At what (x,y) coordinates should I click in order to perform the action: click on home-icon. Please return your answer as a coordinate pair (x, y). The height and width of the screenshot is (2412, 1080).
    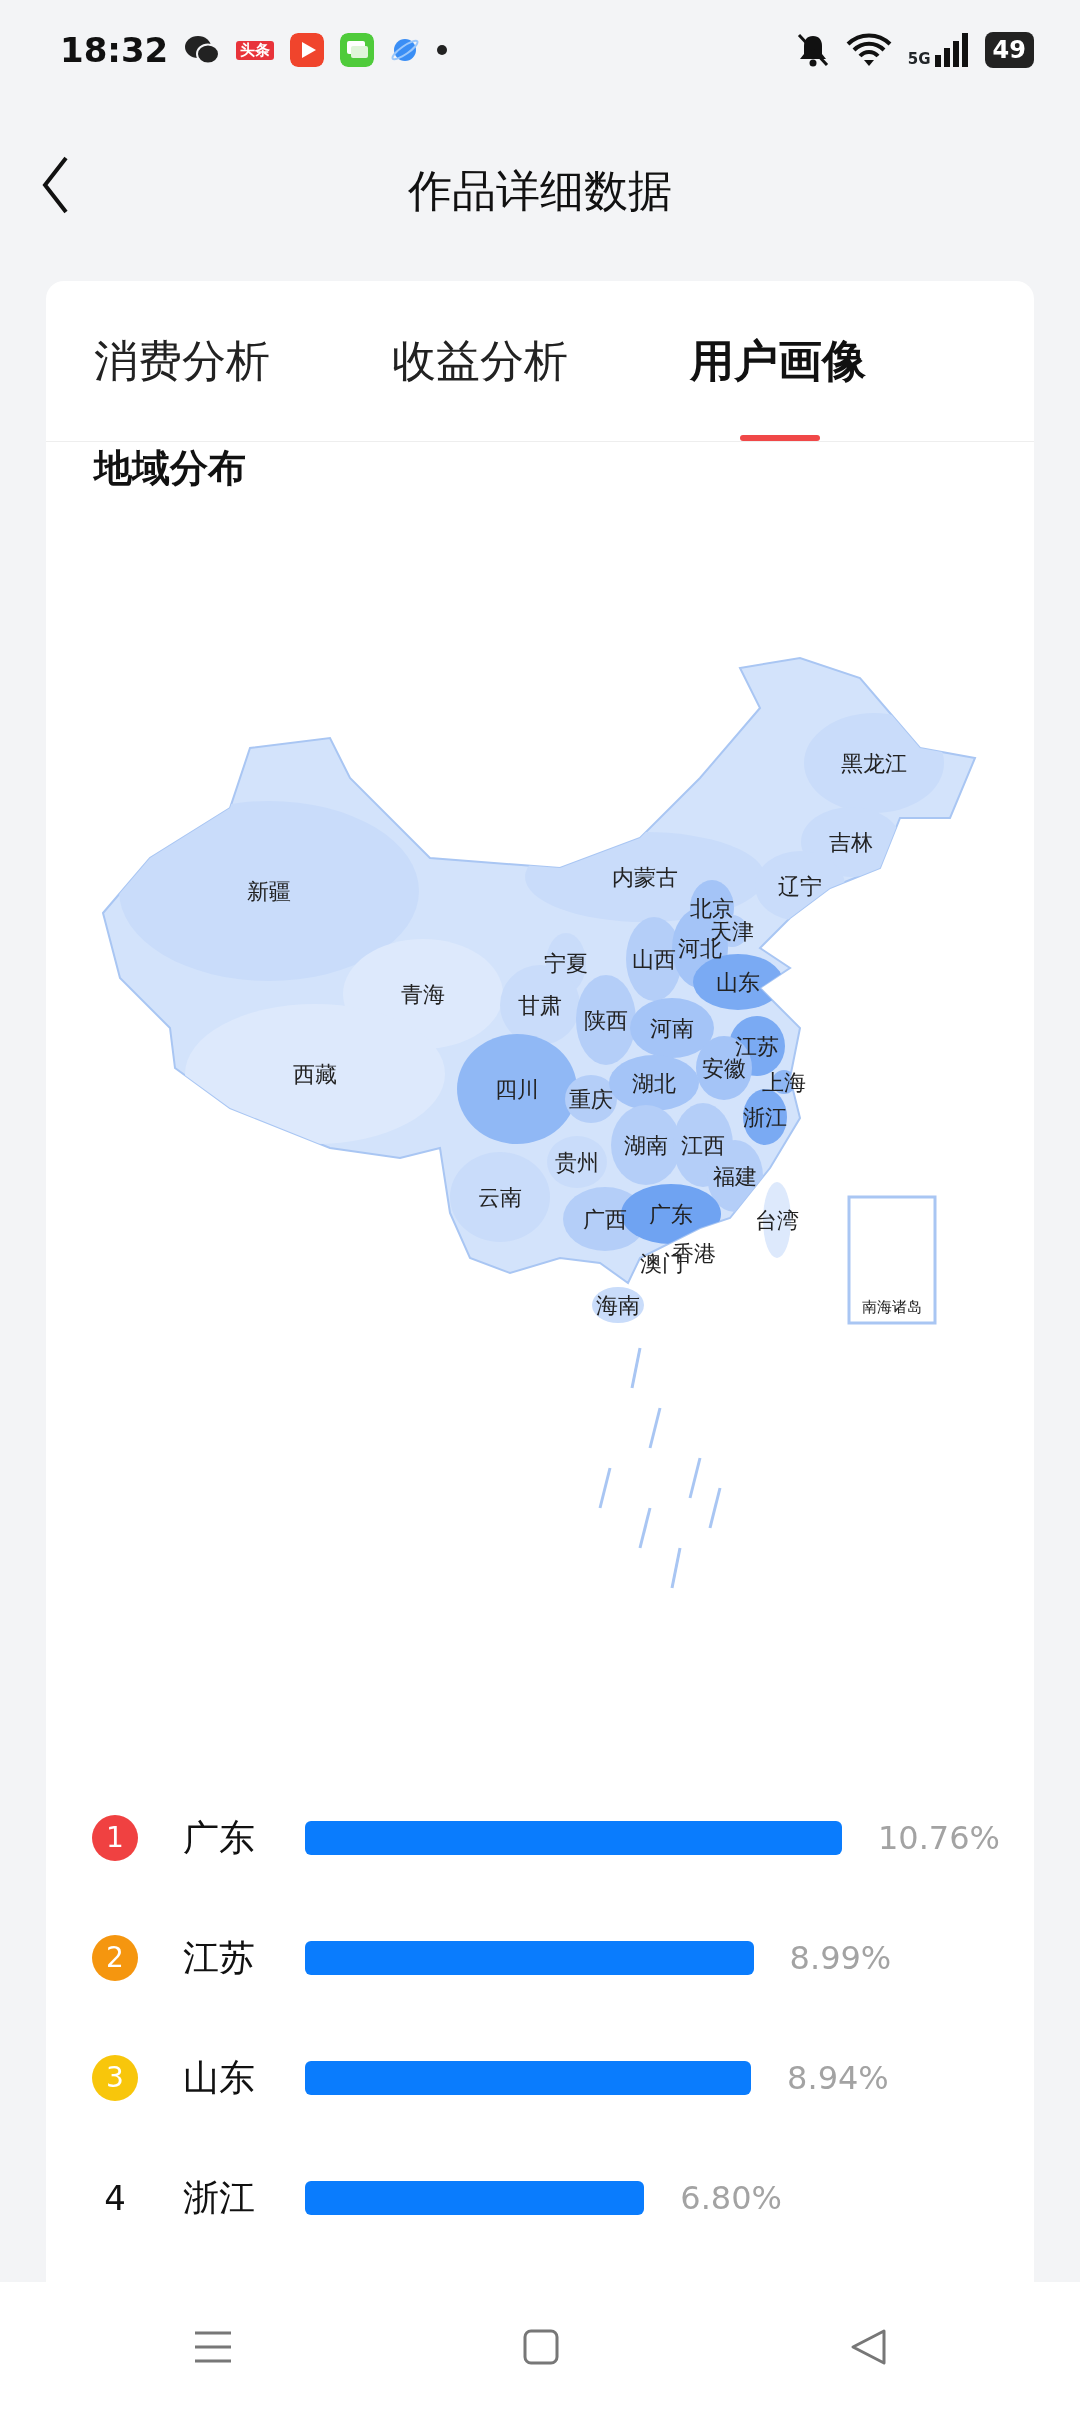
    Looking at the image, I should click on (541, 2347).